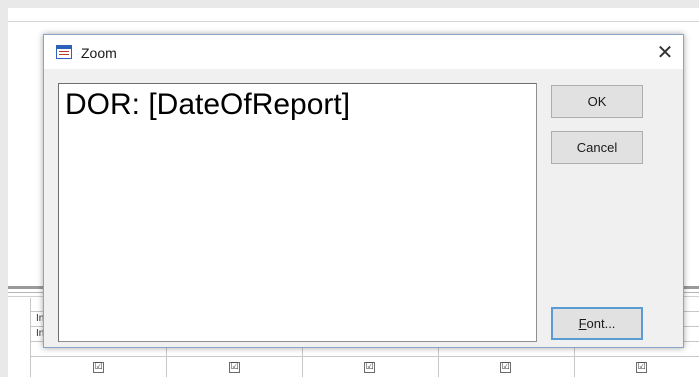 The image size is (699, 377). I want to click on cancel-button: Cancel, so click(597, 147).